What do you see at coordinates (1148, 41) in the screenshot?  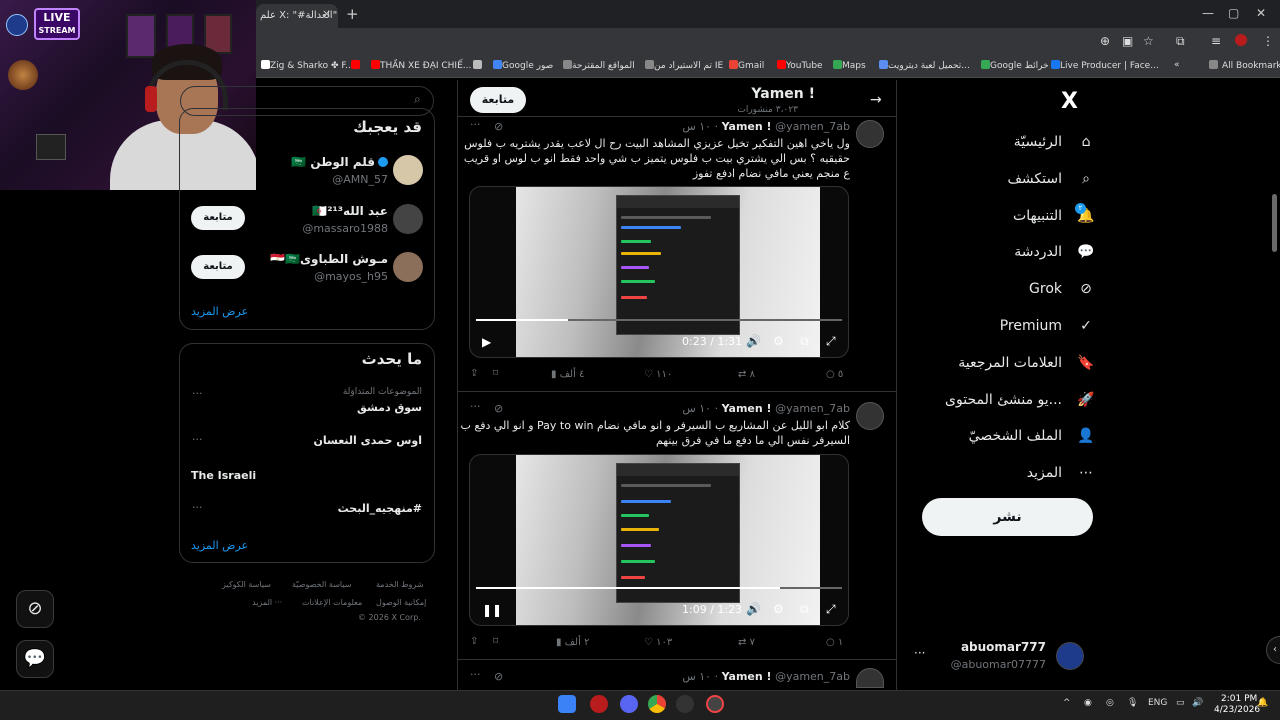 I see `star-icon: ☆` at bounding box center [1148, 41].